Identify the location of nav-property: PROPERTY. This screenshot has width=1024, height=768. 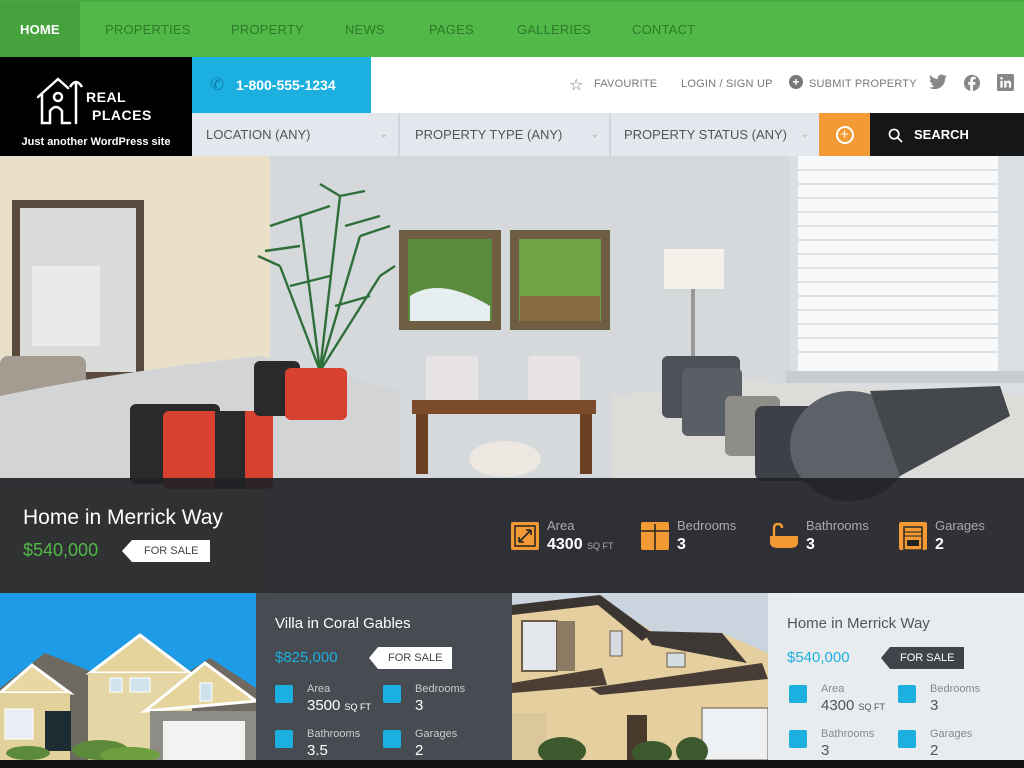
(267, 29).